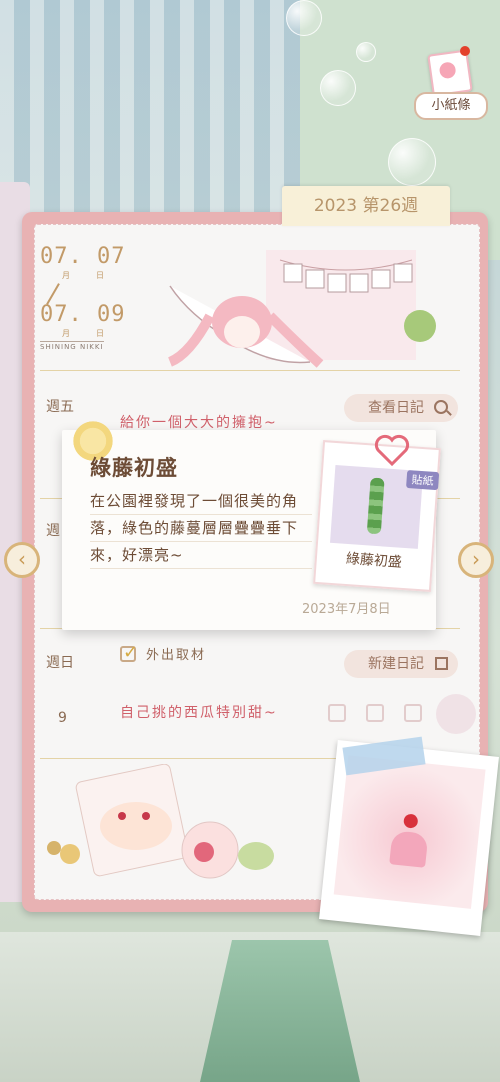 This screenshot has width=500, height=1082. I want to click on todo-text: 外出取材, so click(176, 655).